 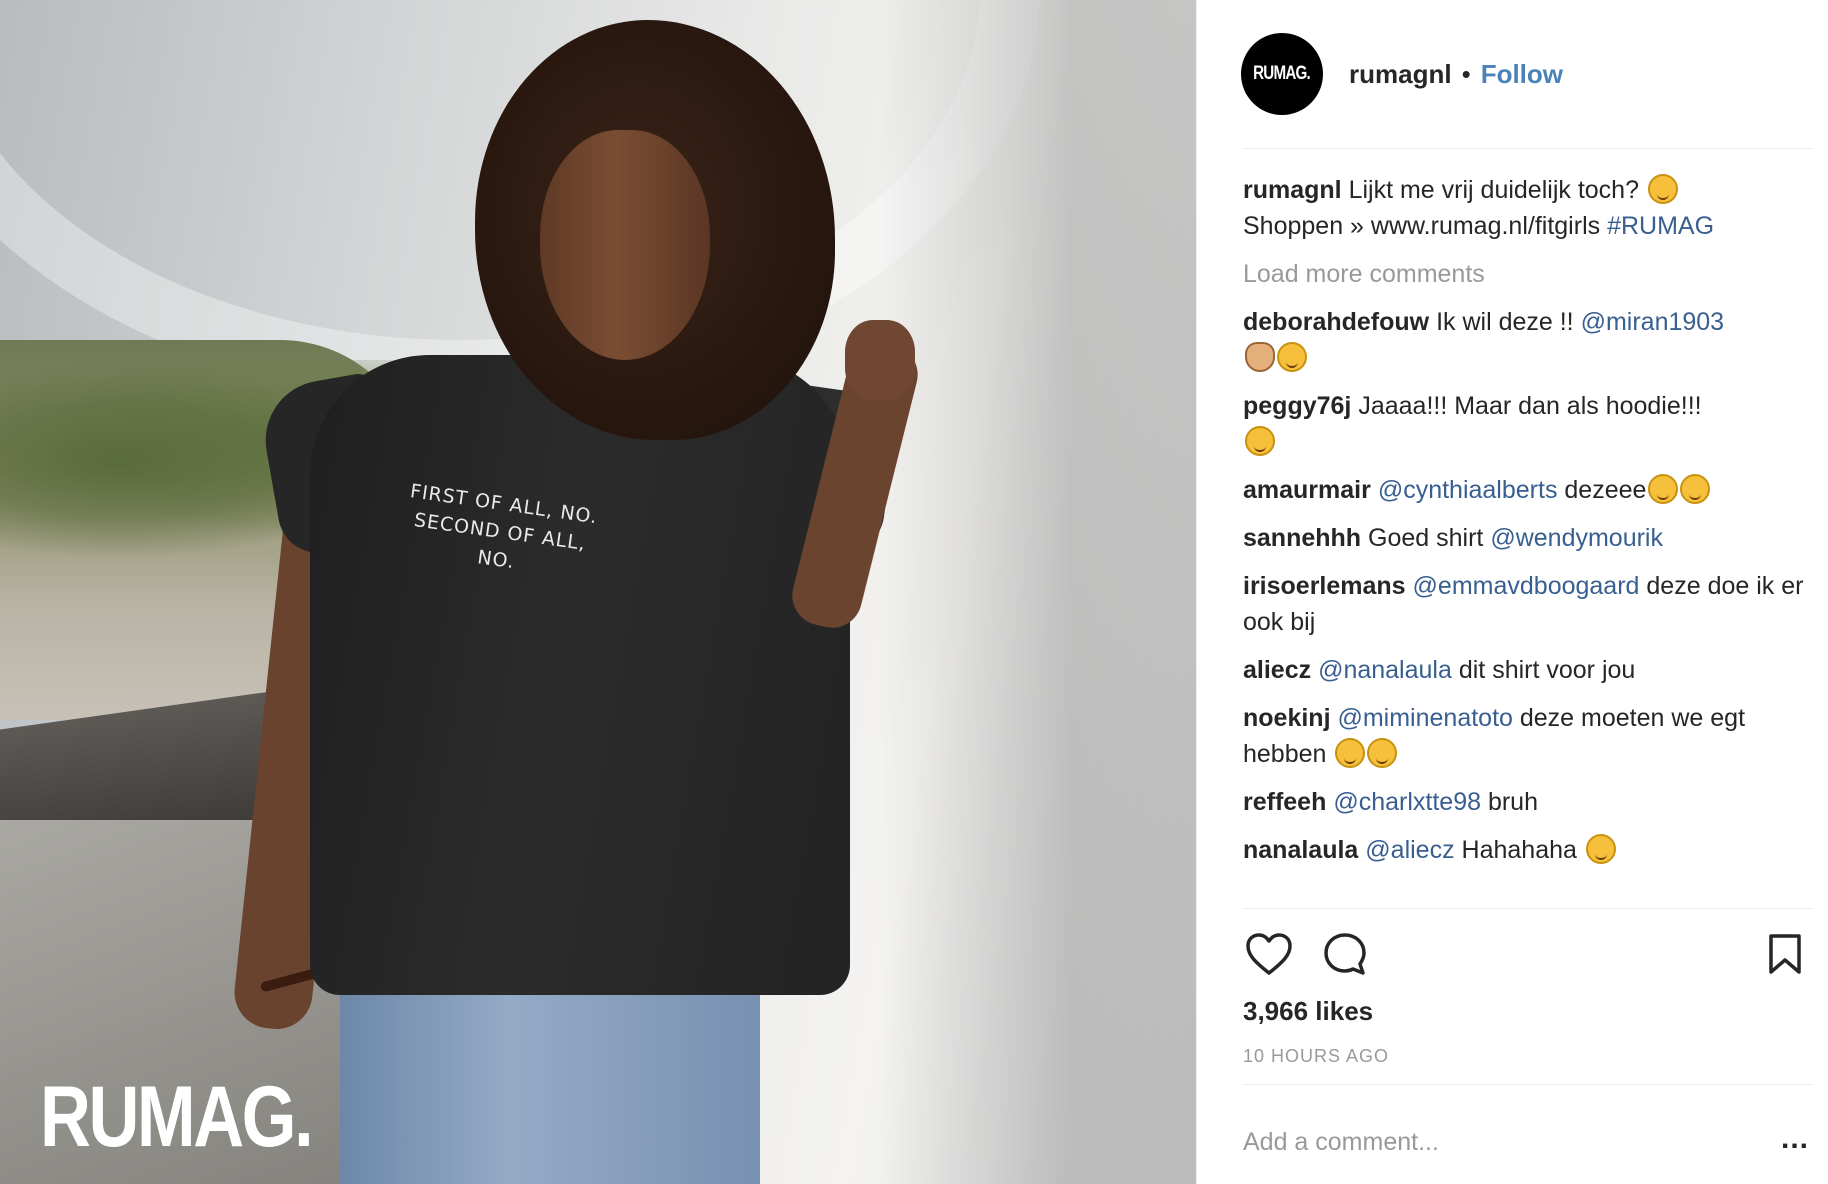 I want to click on comment-text: Hahahaha, so click(x=1519, y=850).